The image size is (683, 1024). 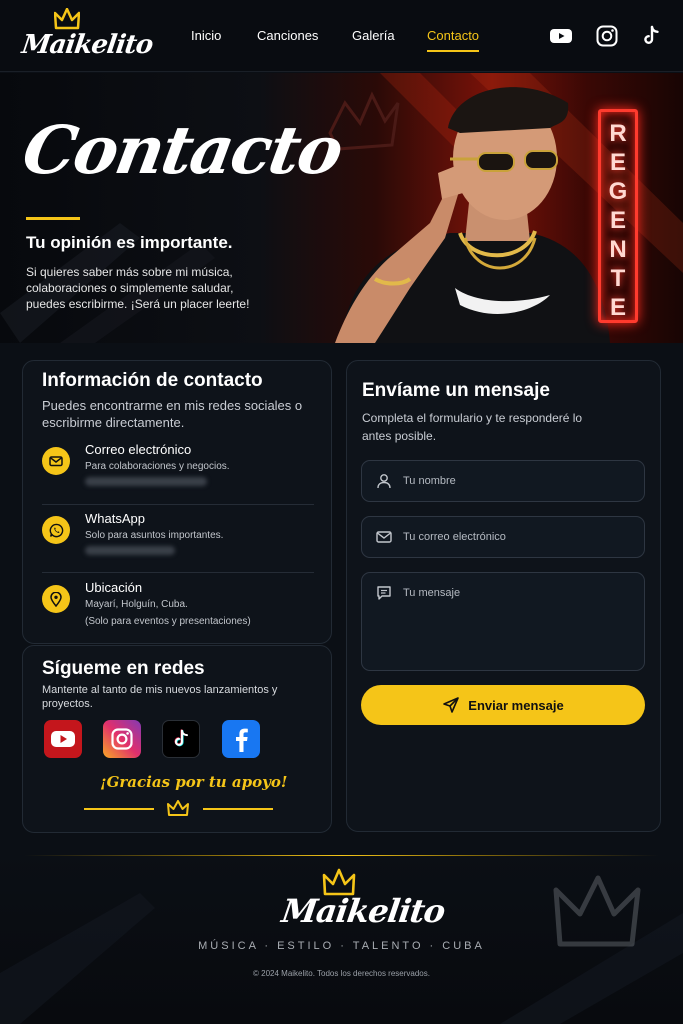 What do you see at coordinates (373, 35) in the screenshot?
I see `nav-link-galeria: Galería` at bounding box center [373, 35].